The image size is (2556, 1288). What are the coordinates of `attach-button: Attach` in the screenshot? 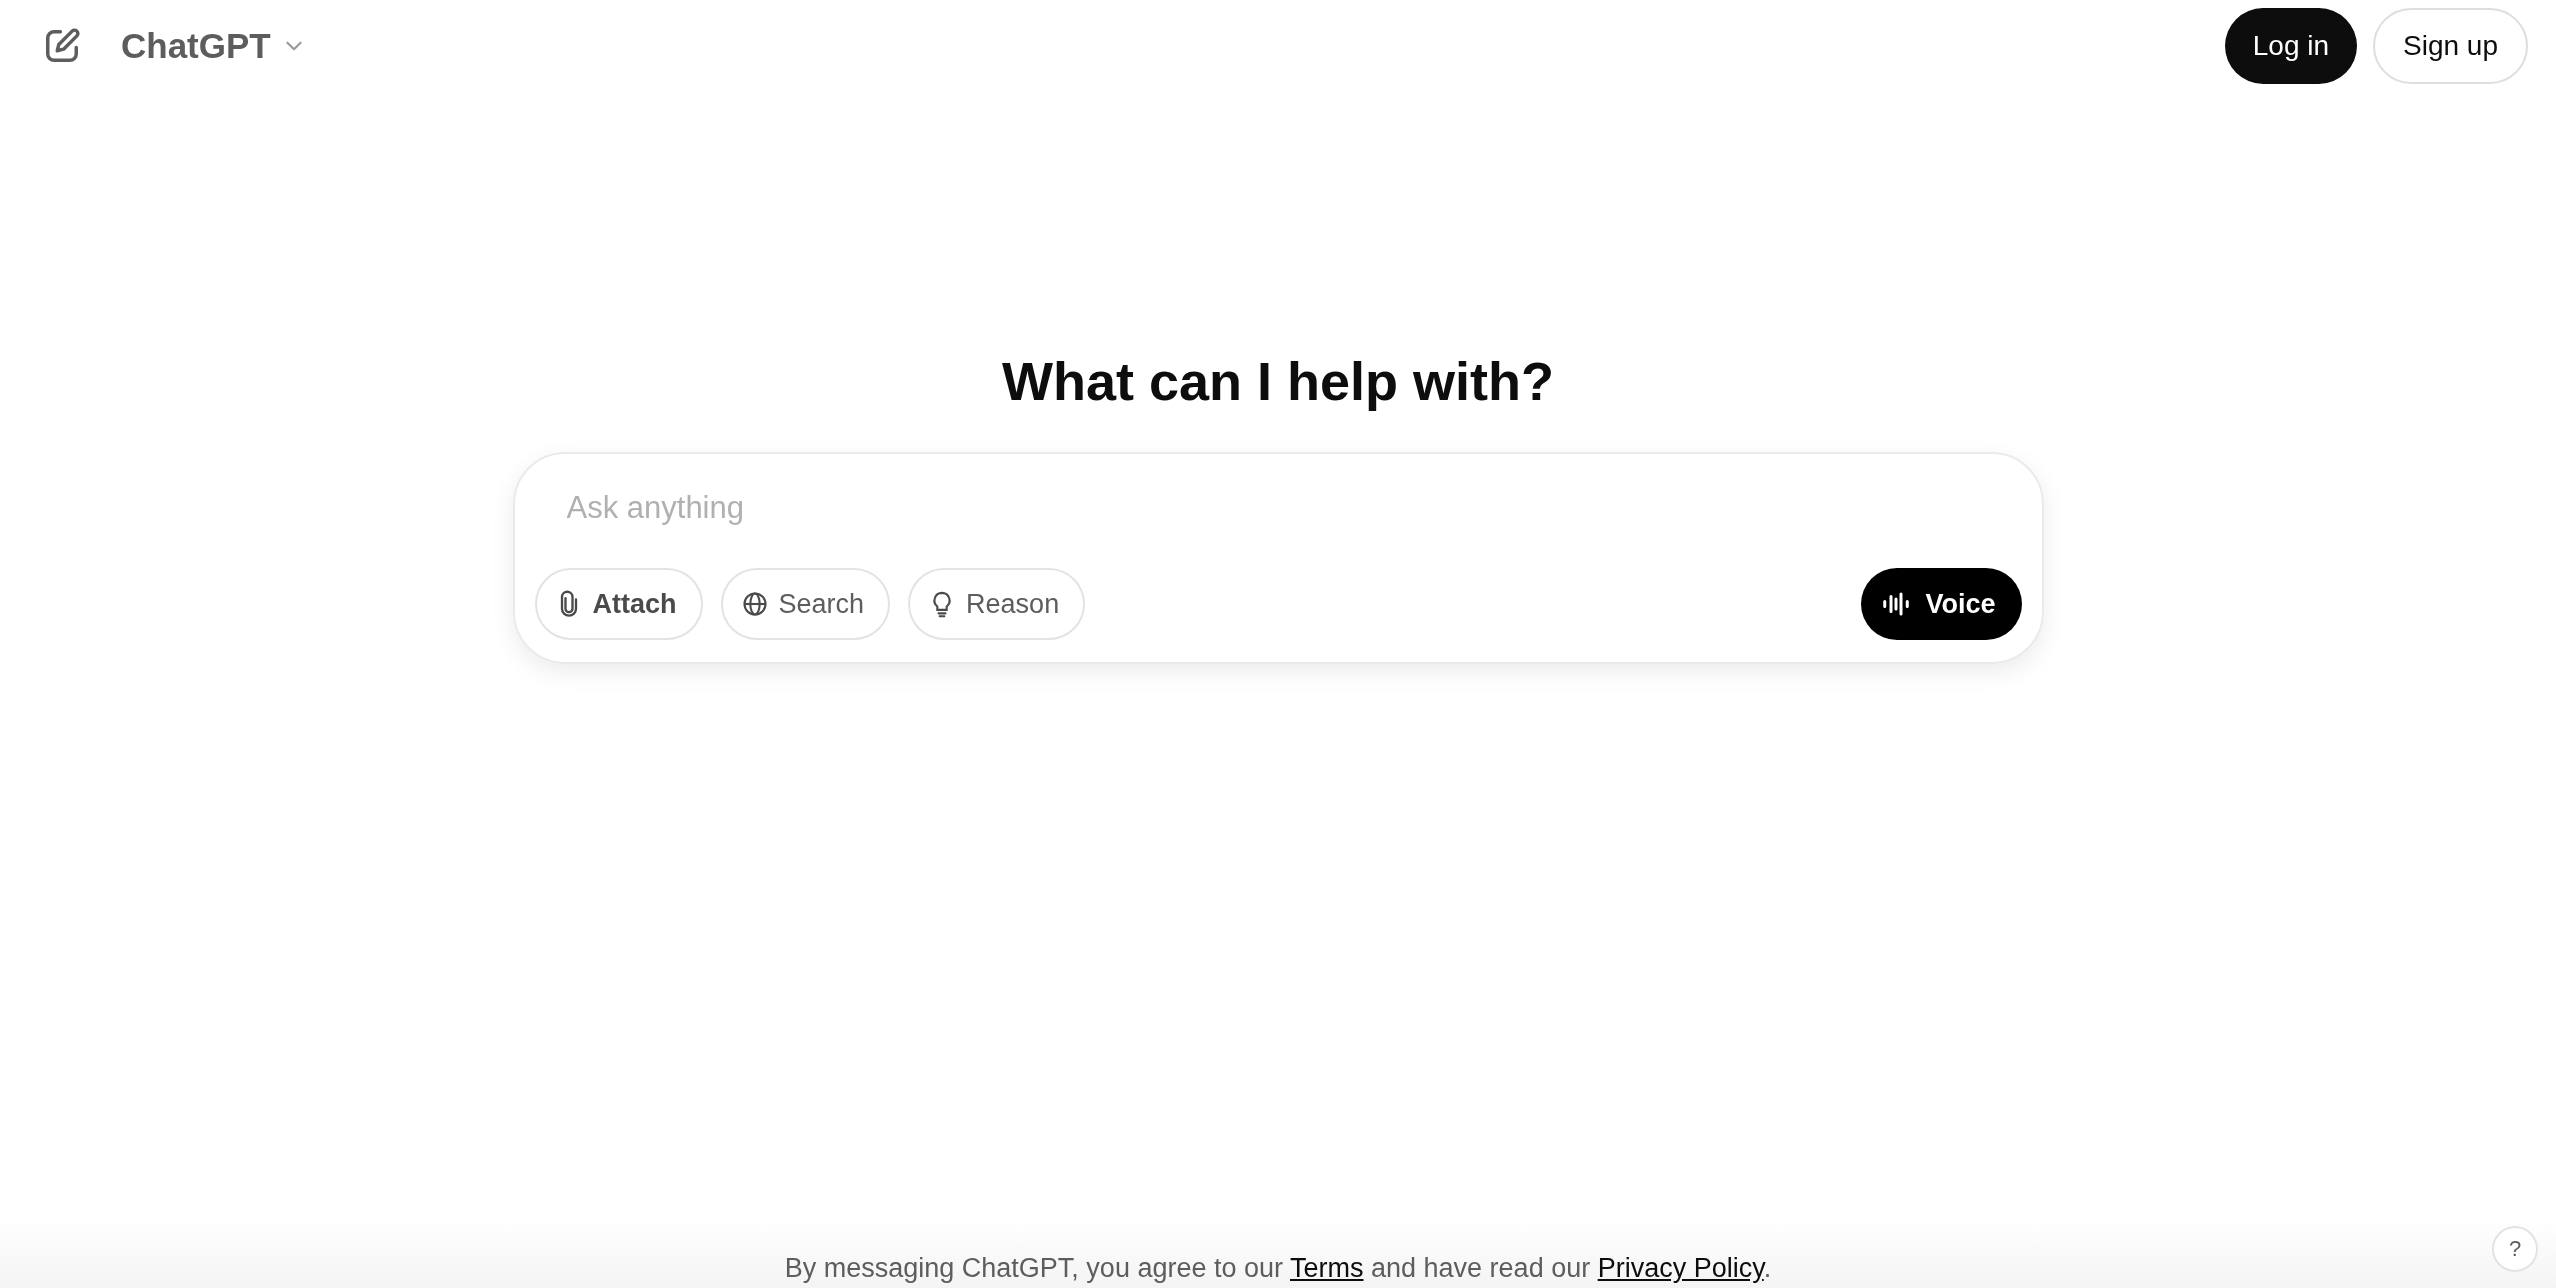 It's located at (618, 604).